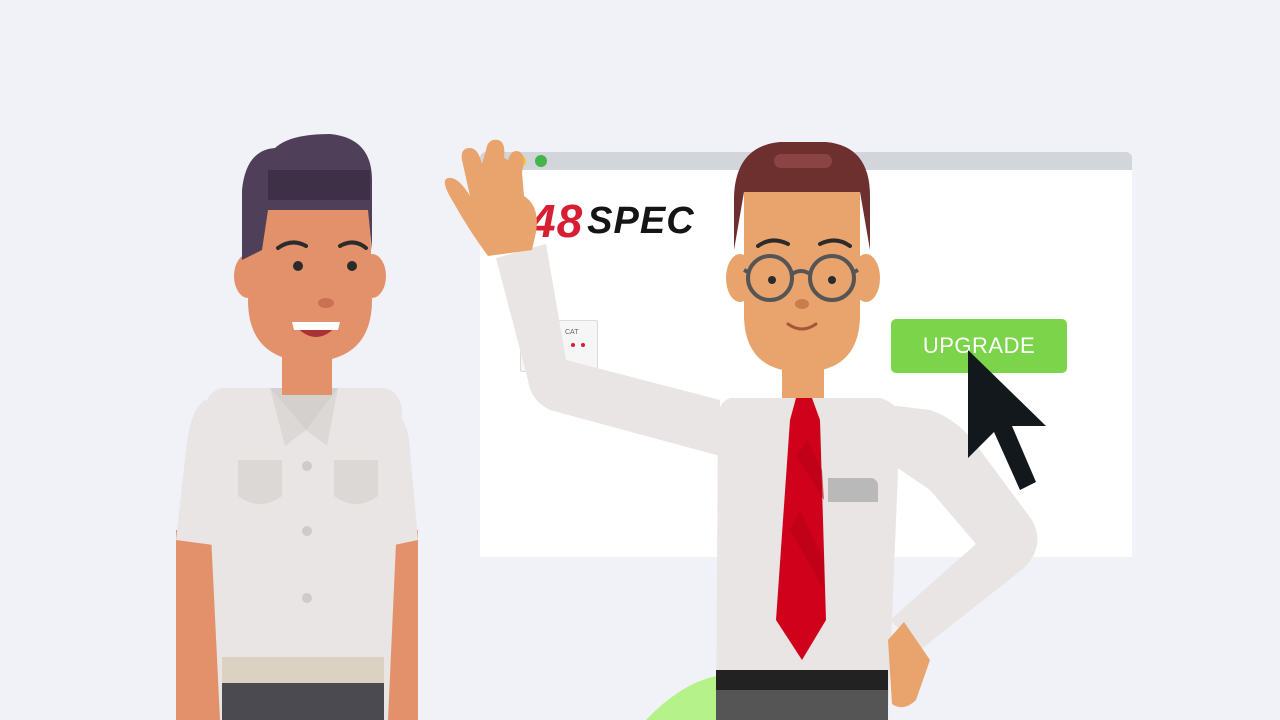 The width and height of the screenshot is (1280, 720). Describe the element at coordinates (316, 326) in the screenshot. I see `left-character-teeth` at that location.